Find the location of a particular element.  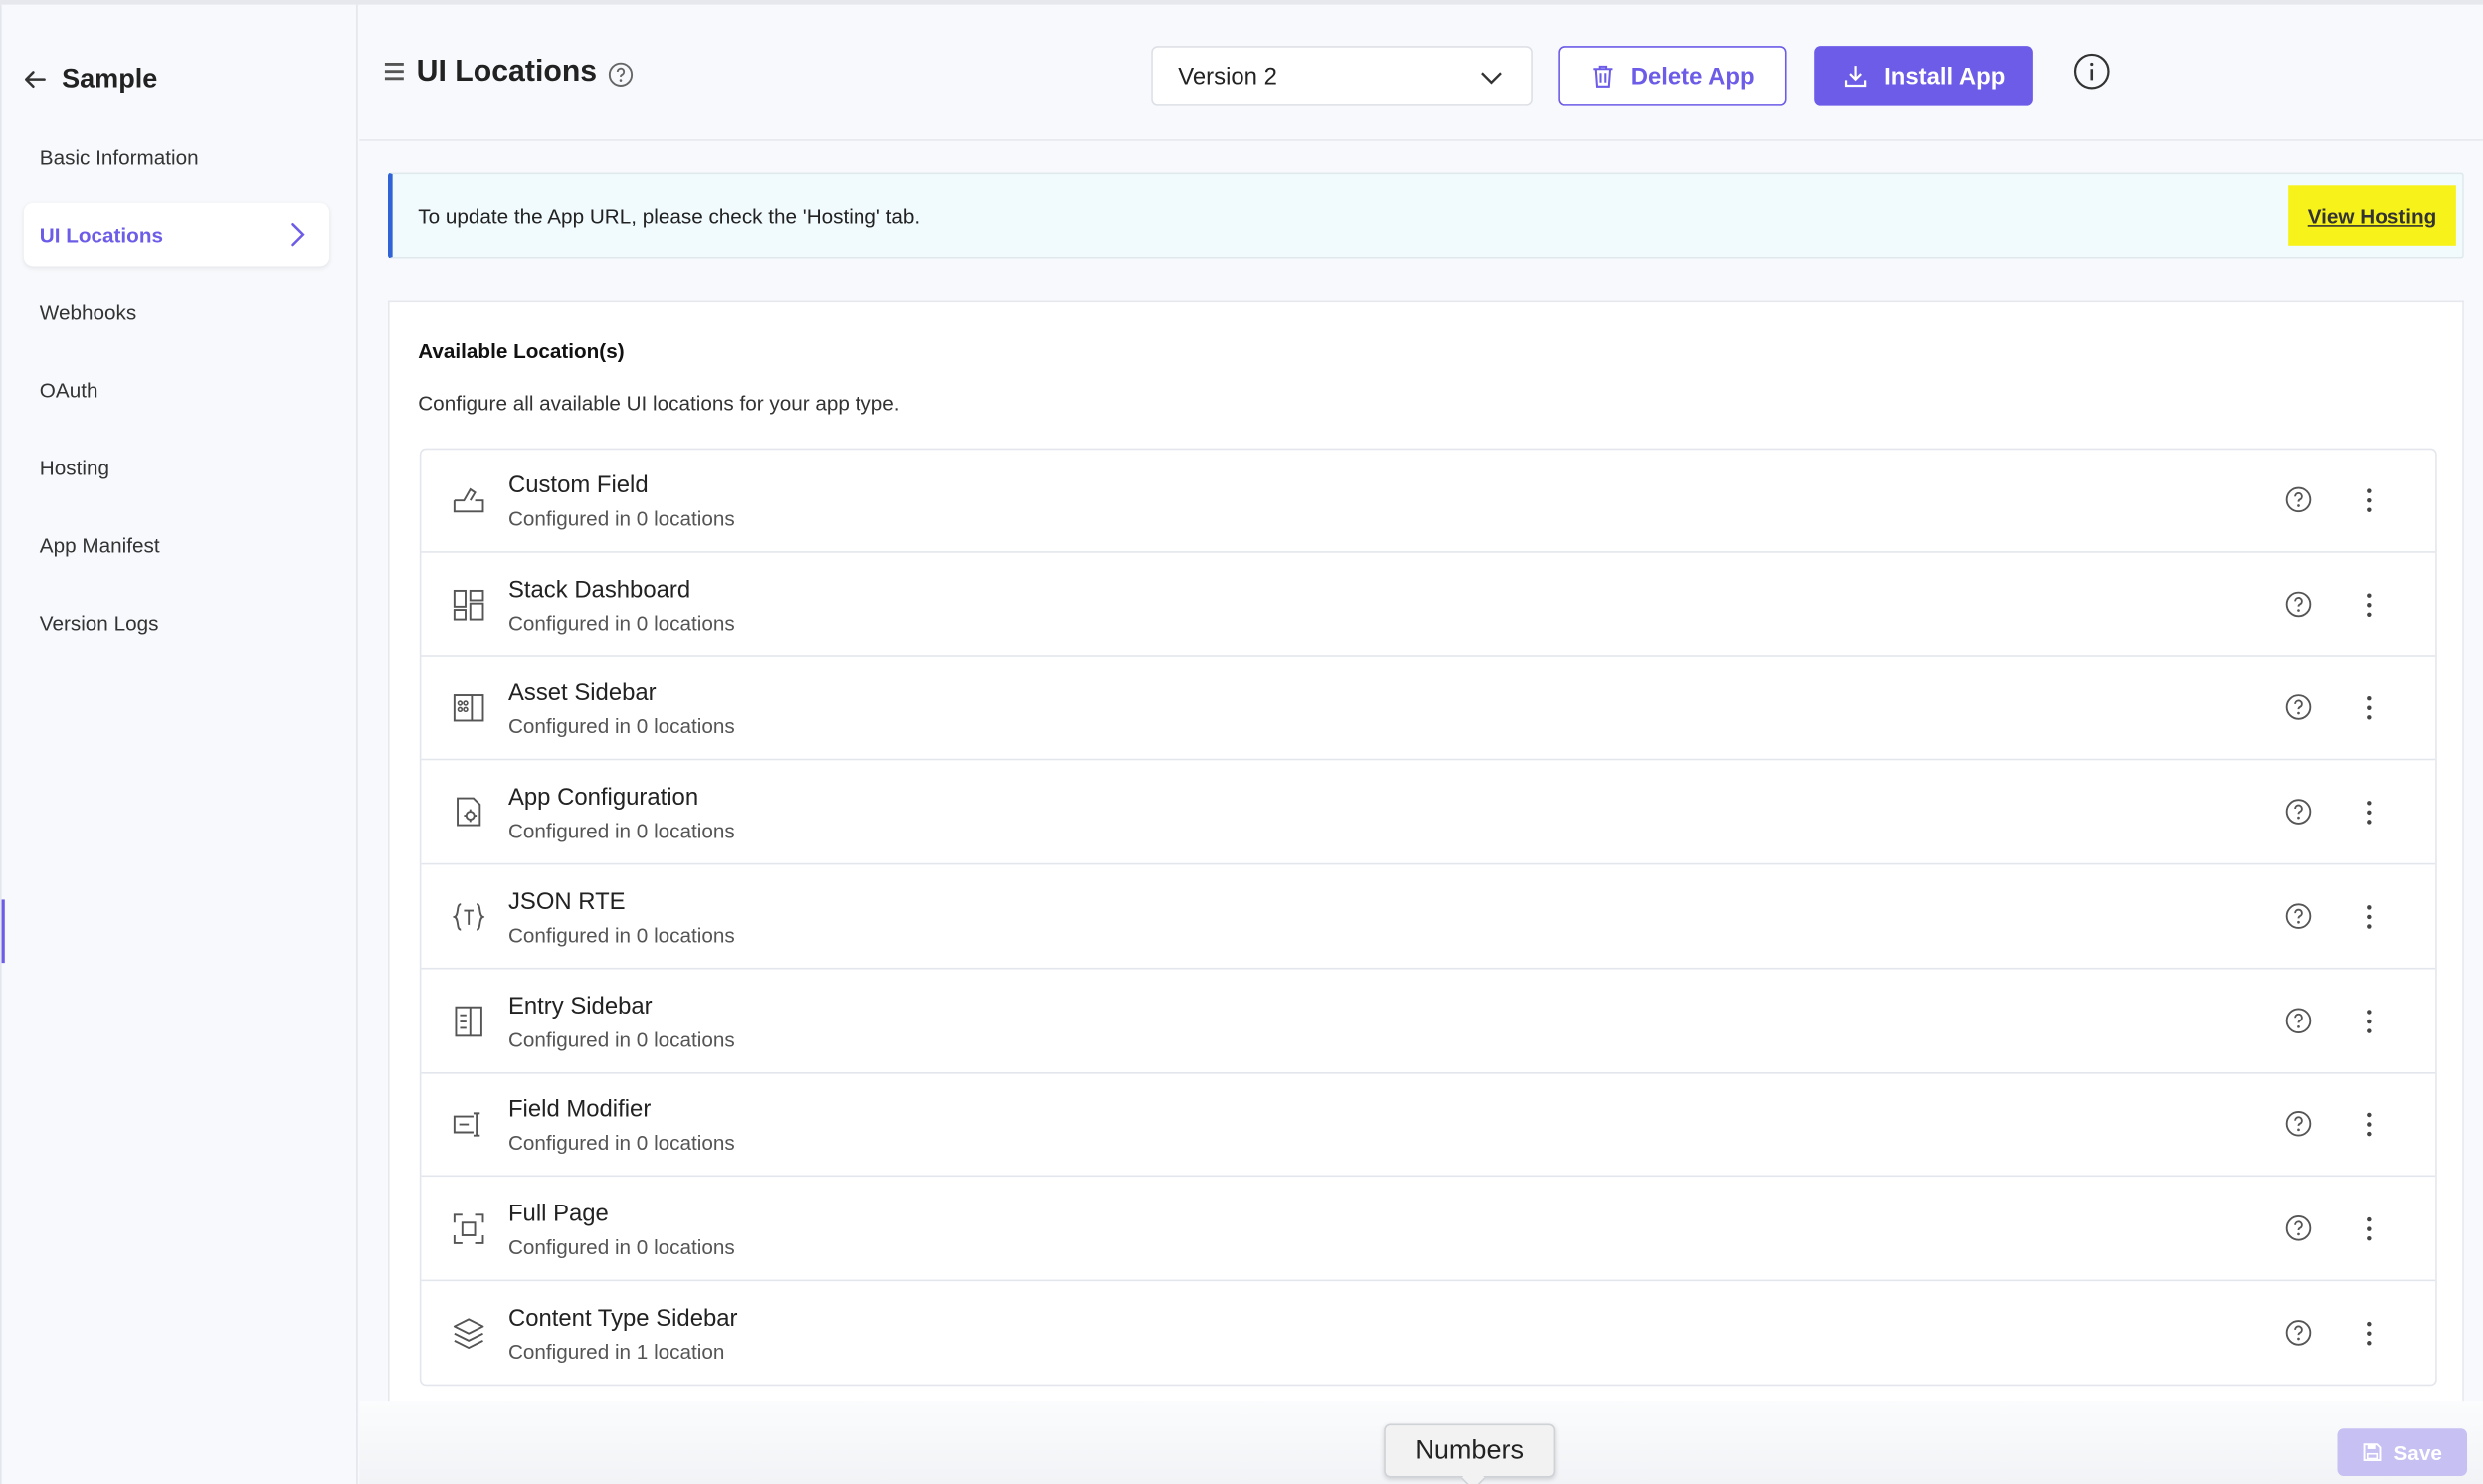

sidebar-item-webhooks: Webhooks is located at coordinates (176, 312).